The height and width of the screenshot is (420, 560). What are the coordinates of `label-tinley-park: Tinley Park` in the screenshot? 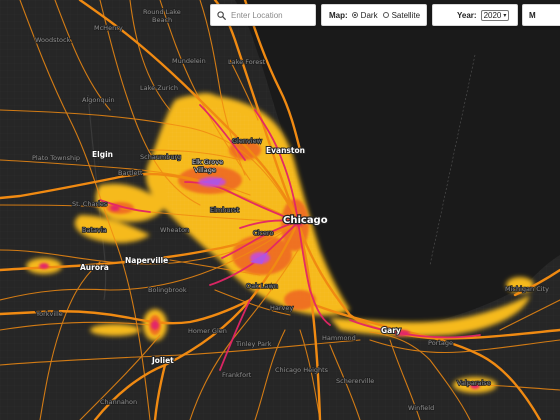 It's located at (253, 344).